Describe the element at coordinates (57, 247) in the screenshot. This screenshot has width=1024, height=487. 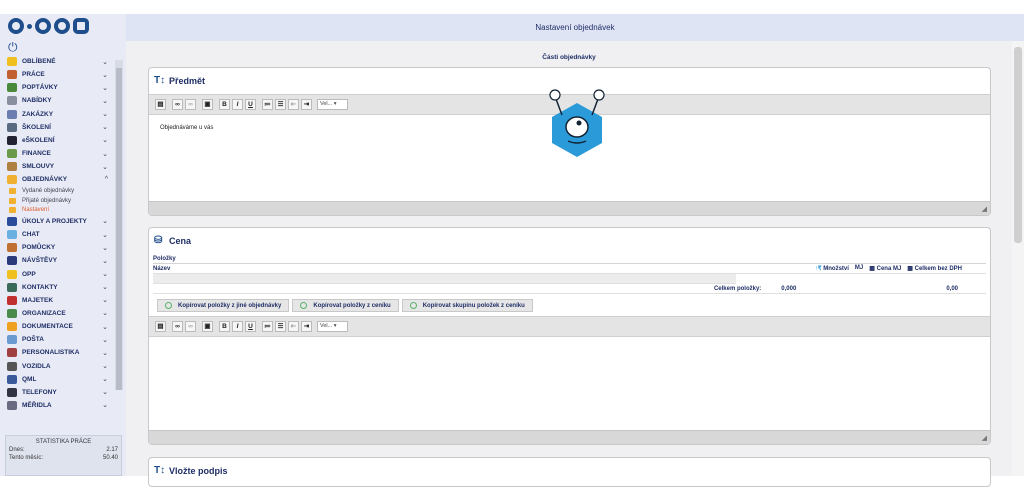
I see `sidebar-item: POMŮCKY ⌄` at that location.